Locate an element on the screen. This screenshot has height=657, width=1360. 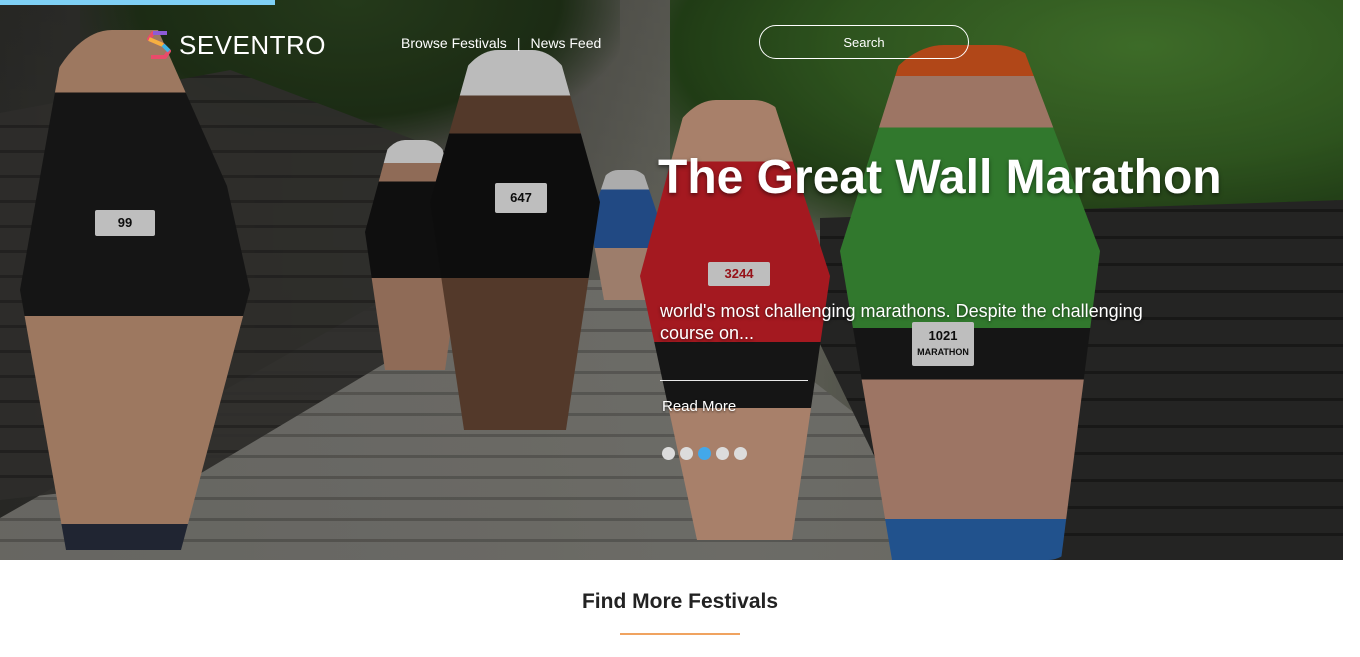
carousel-pagination is located at coordinates (704, 453).